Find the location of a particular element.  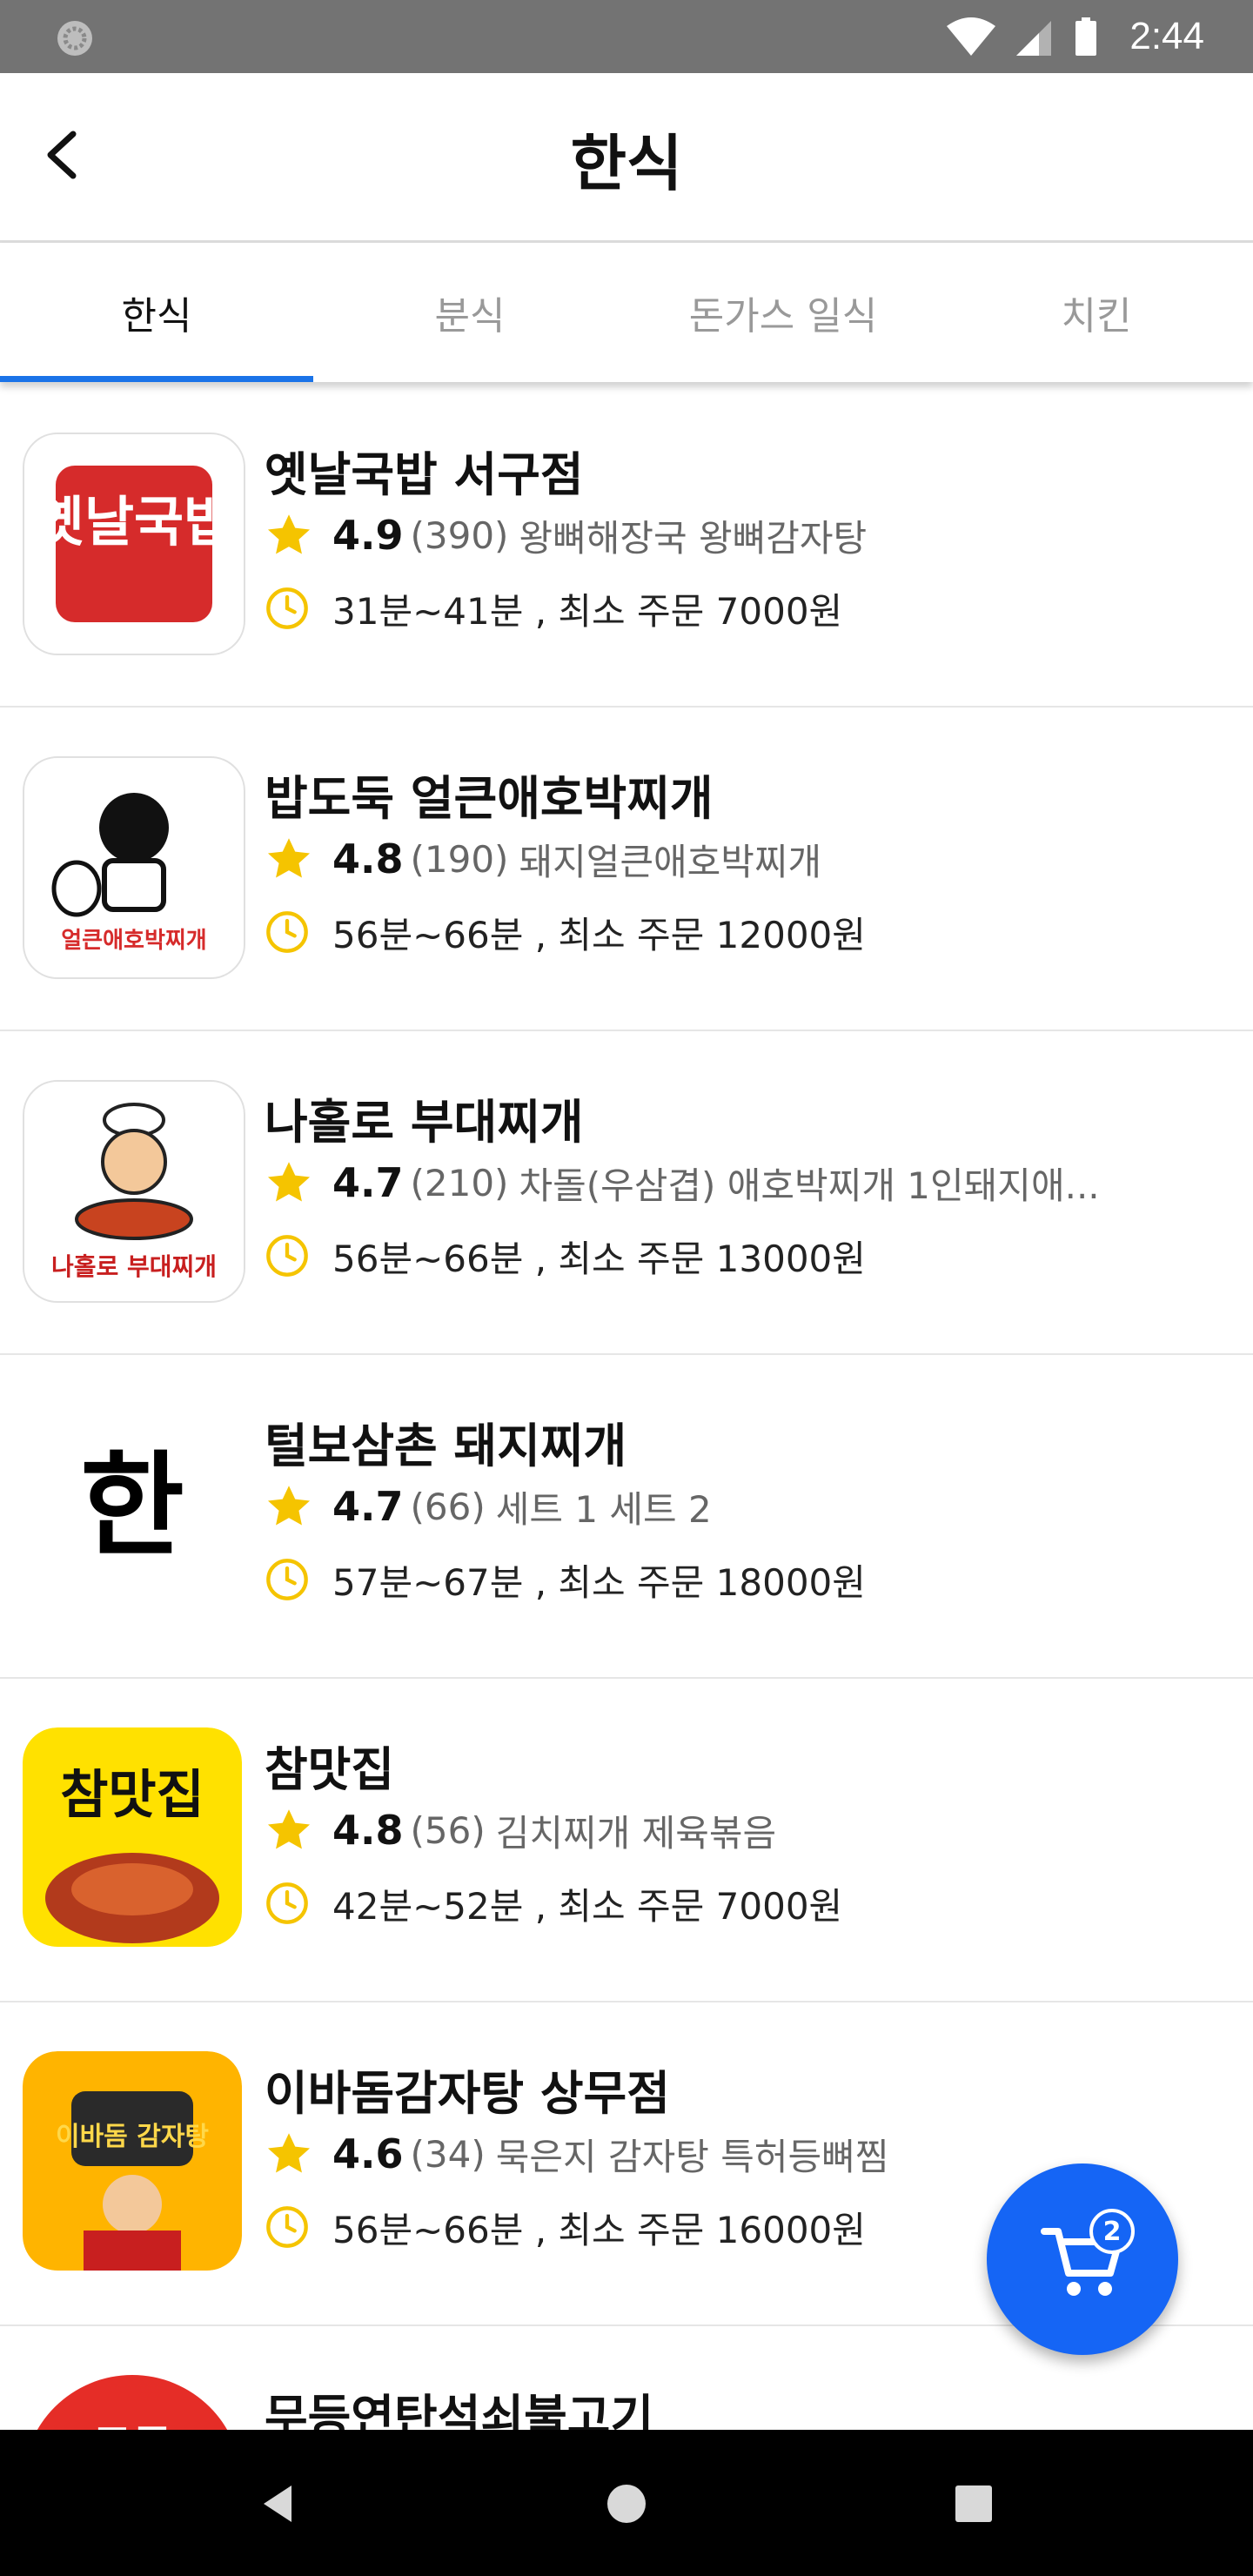

restaurant-meta: 4.8 (56) 김치찌개 제육볶음 is located at coordinates (520, 1831).